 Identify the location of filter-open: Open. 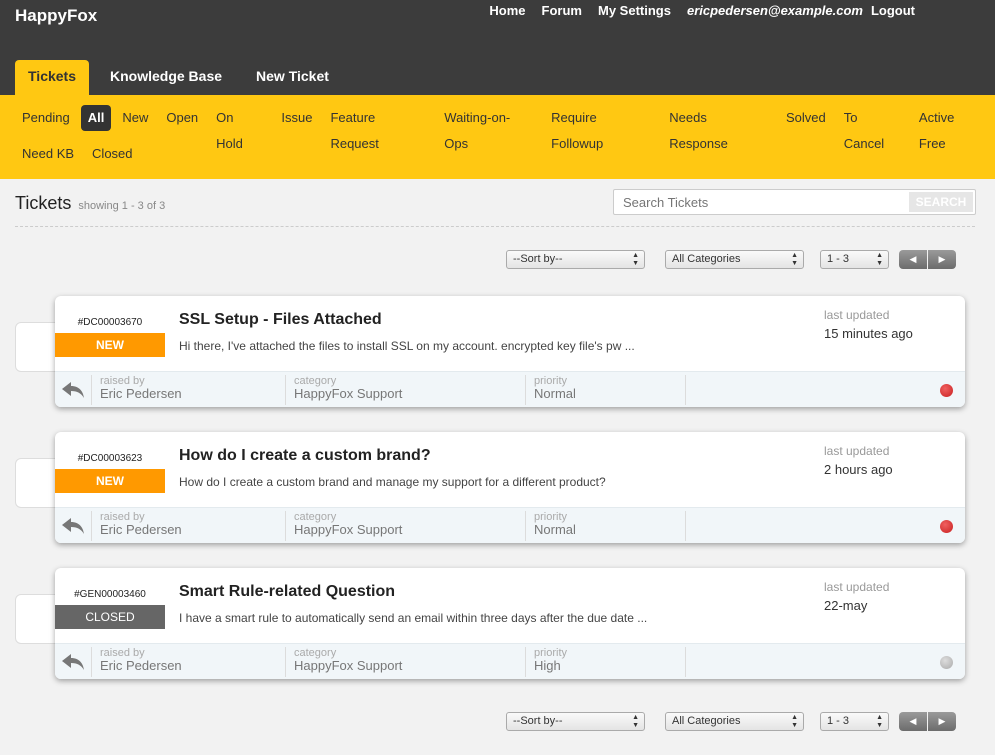
(182, 118).